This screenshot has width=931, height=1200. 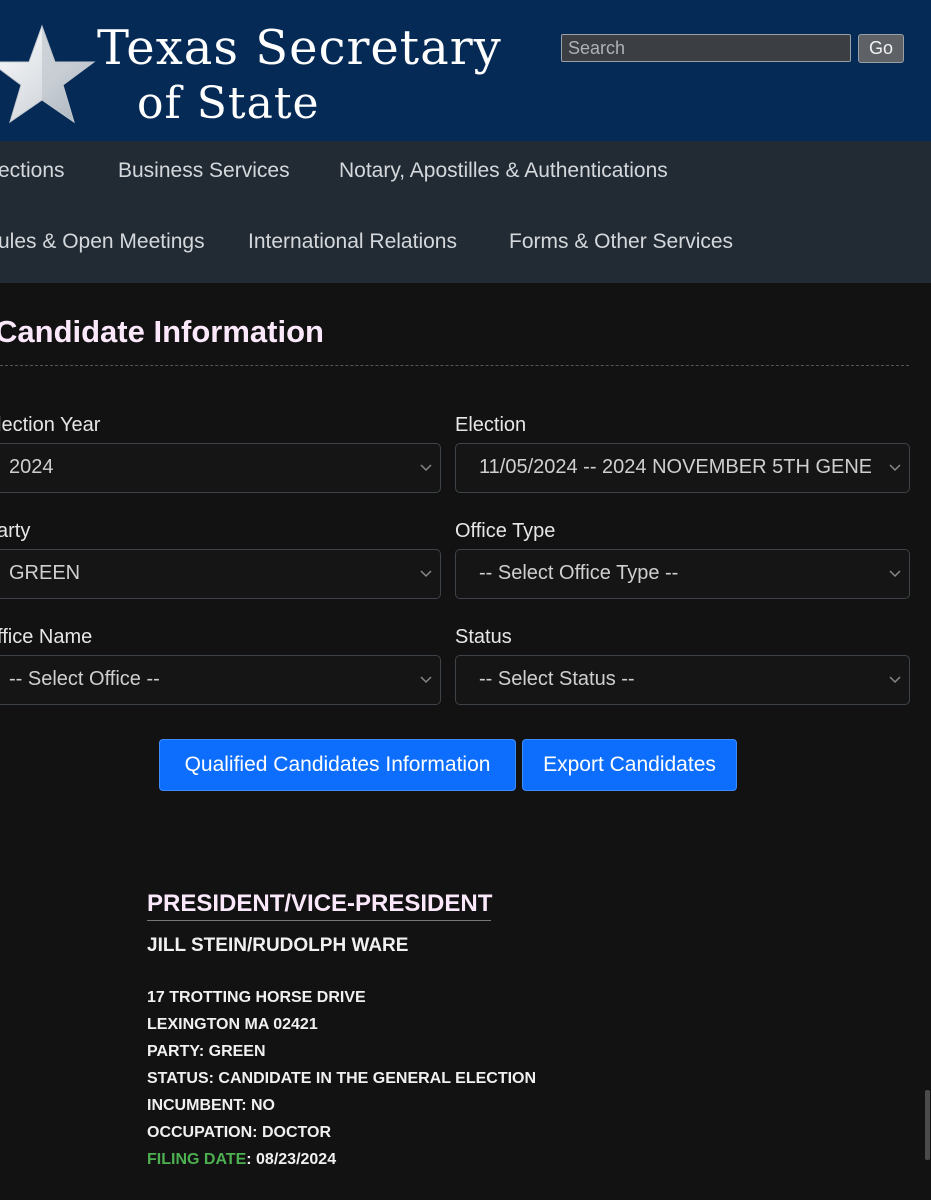 I want to click on texas-star-logo, so click(x=49, y=76).